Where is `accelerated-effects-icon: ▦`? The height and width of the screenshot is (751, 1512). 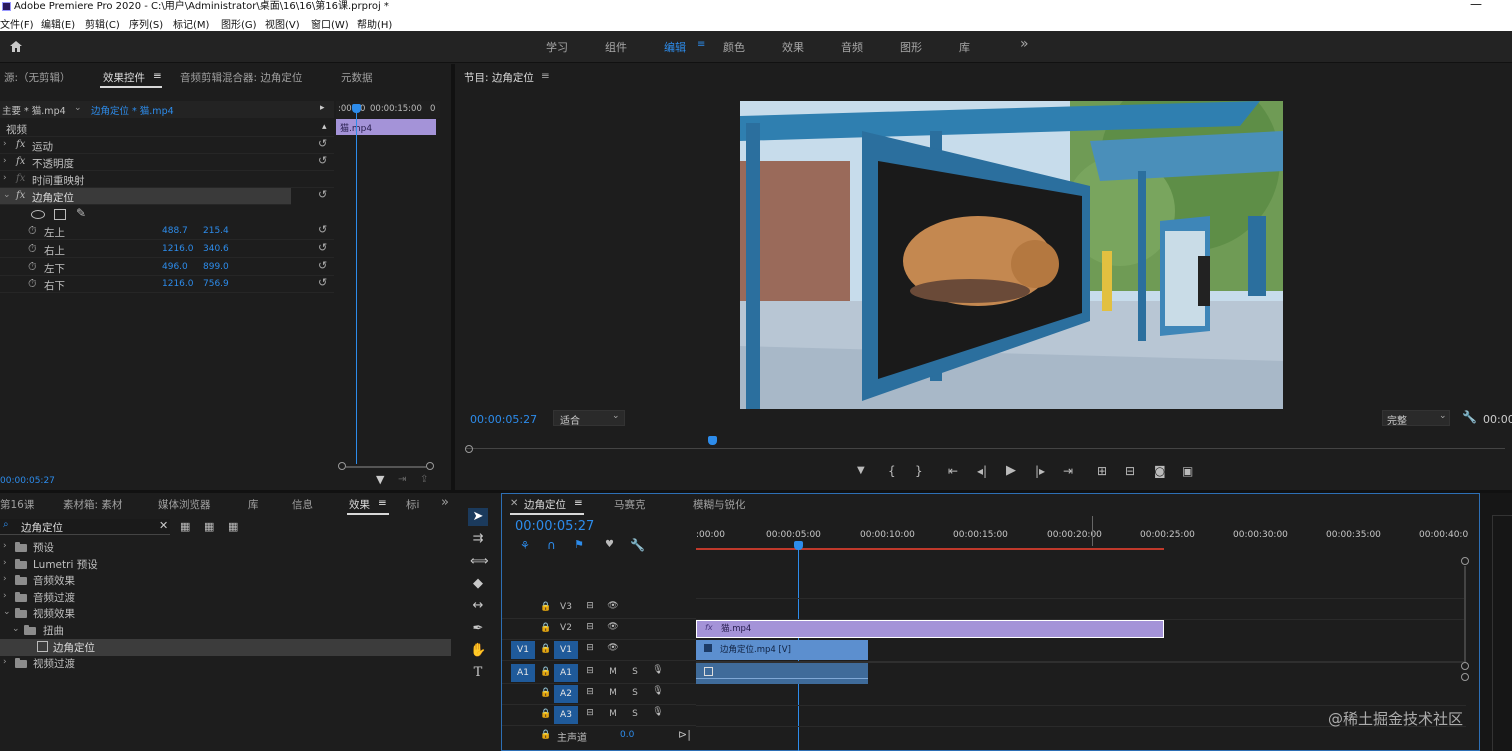 accelerated-effects-icon: ▦ is located at coordinates (185, 526).